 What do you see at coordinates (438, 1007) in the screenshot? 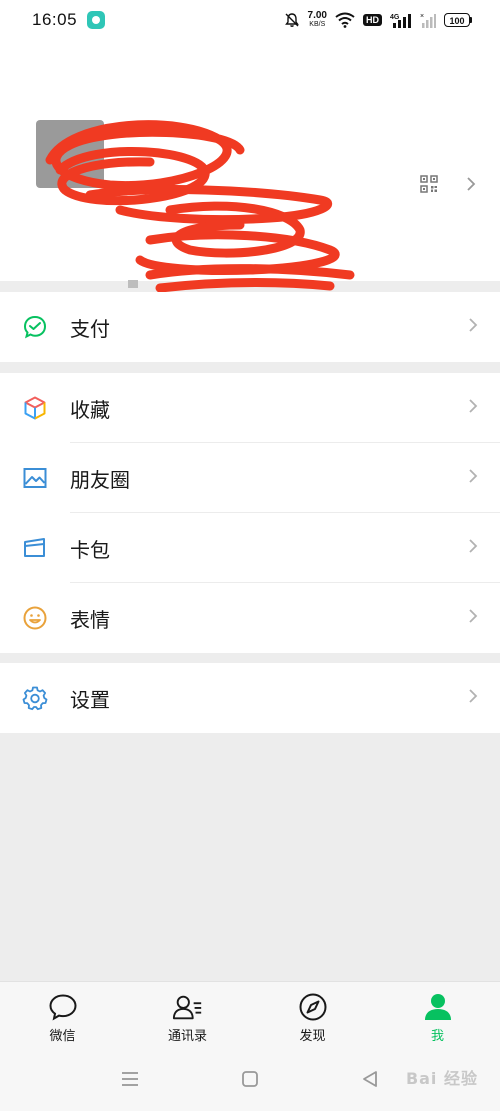
I see `person-icon` at bounding box center [438, 1007].